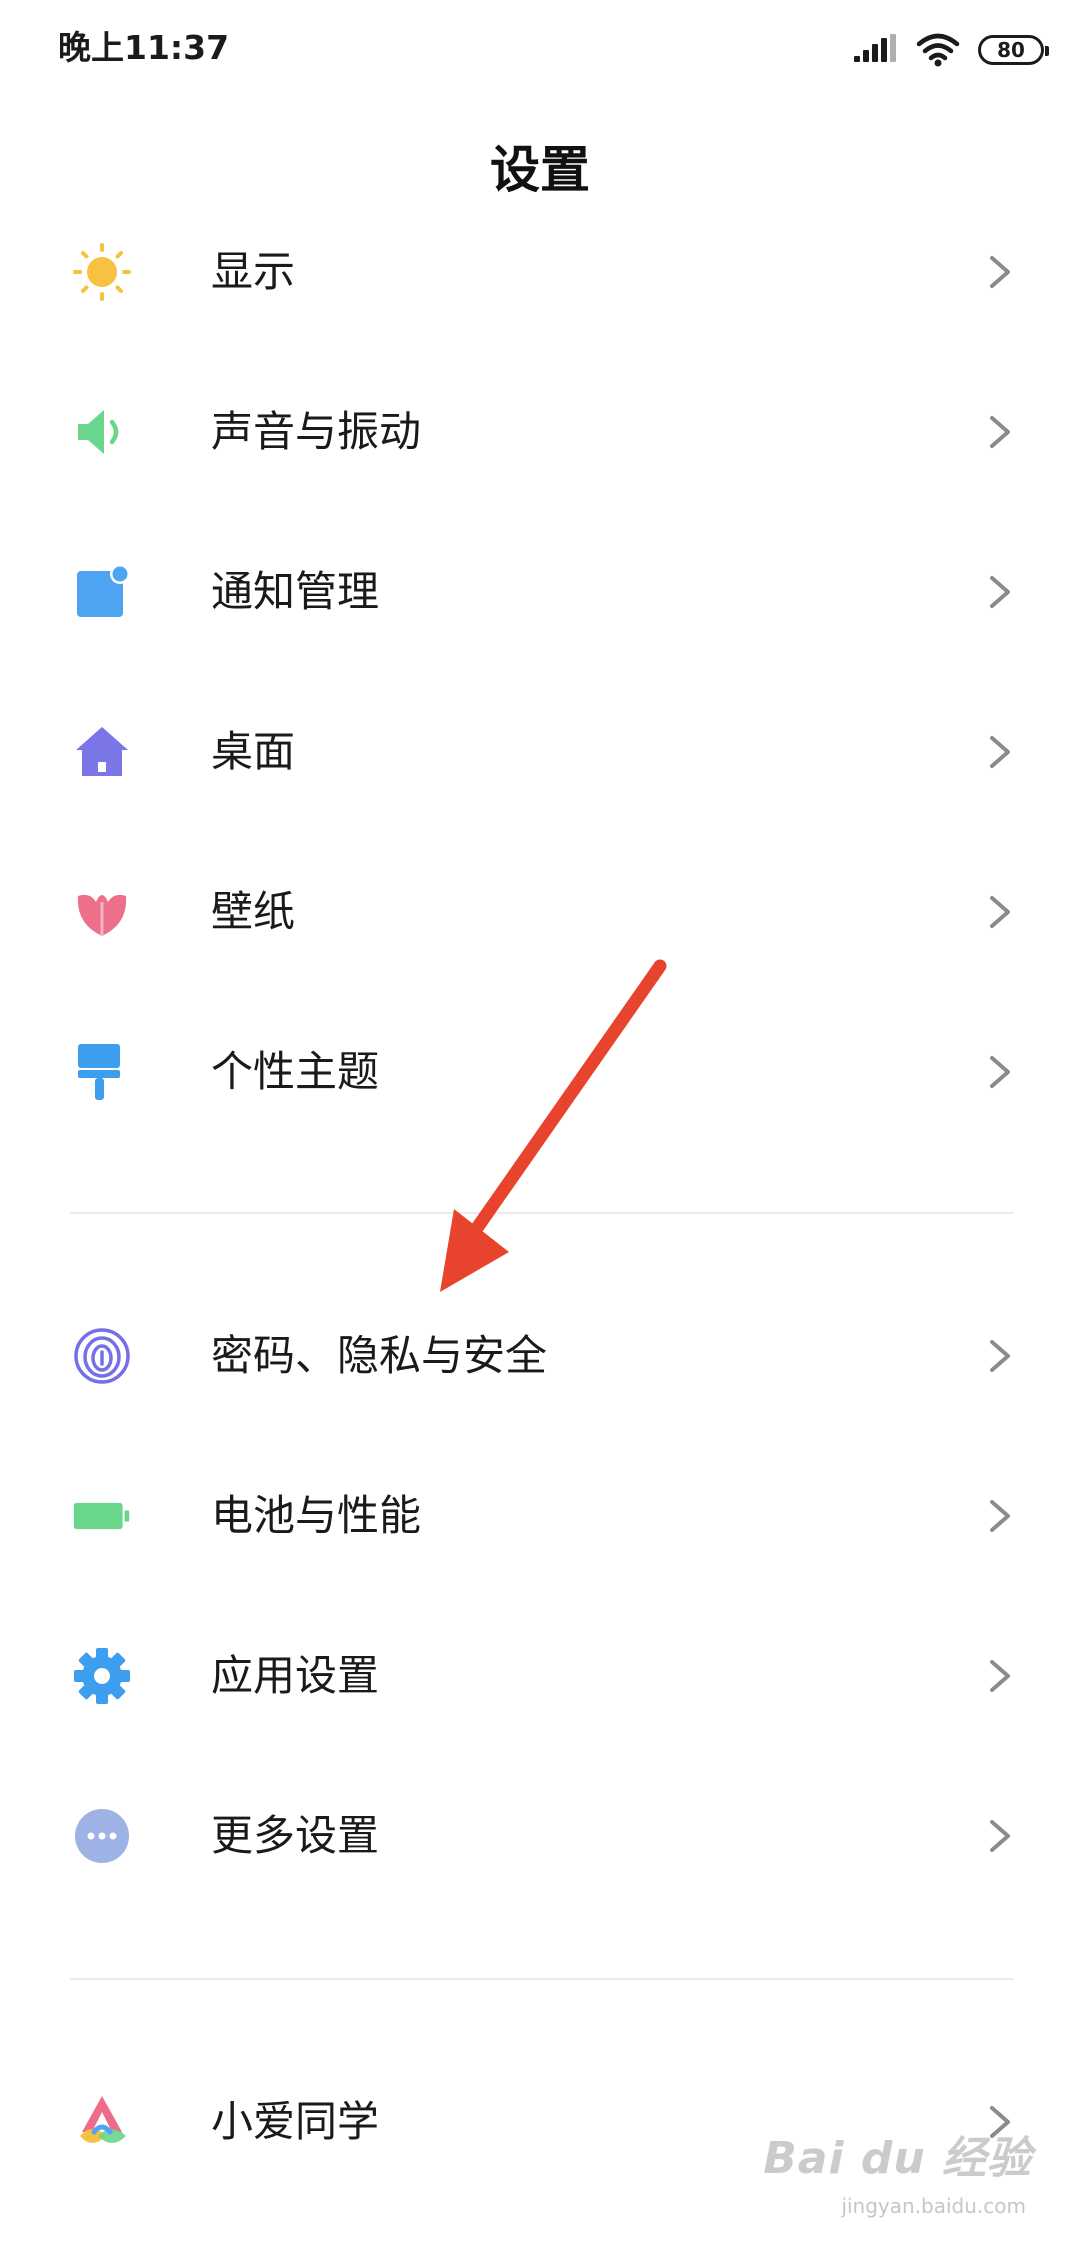 The width and height of the screenshot is (1080, 2248). I want to click on sun-icon, so click(102, 272).